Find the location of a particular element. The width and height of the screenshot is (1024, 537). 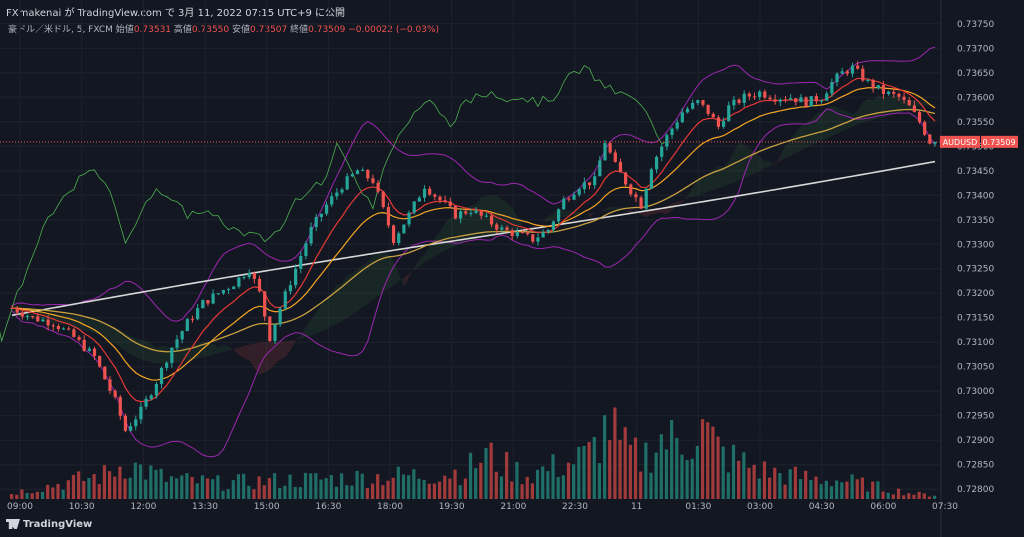

time-tick-label: 10:30 is located at coordinates (82, 507).